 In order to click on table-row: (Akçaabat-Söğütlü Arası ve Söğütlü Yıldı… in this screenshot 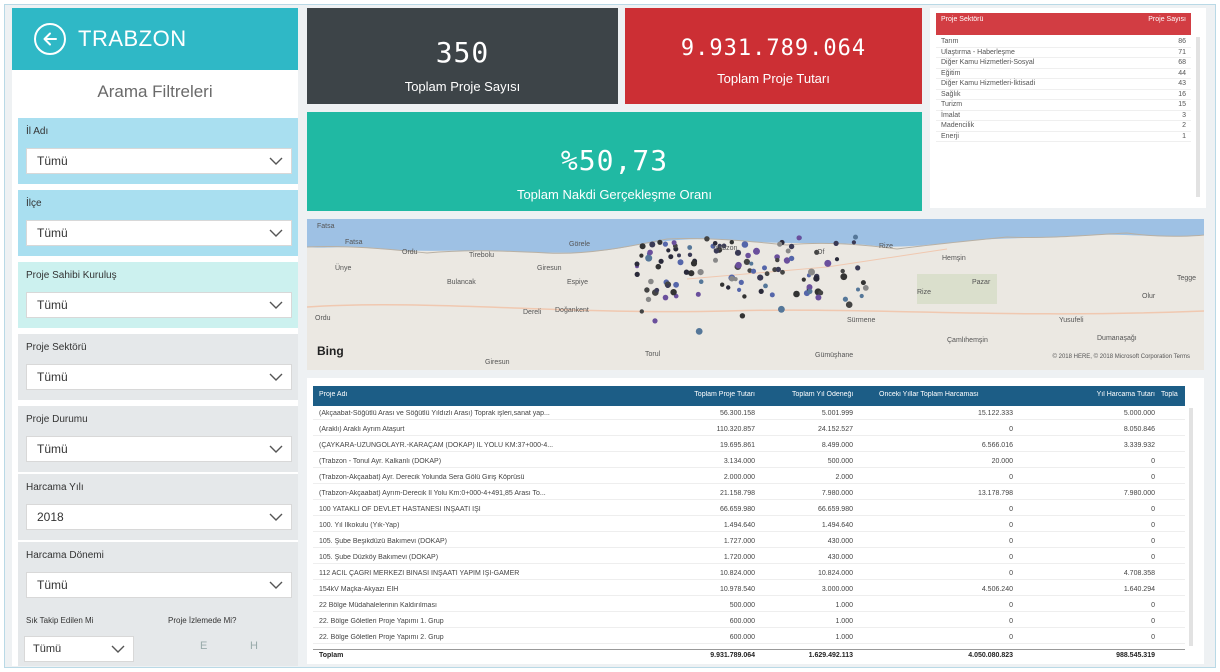, I will do `click(749, 414)`.